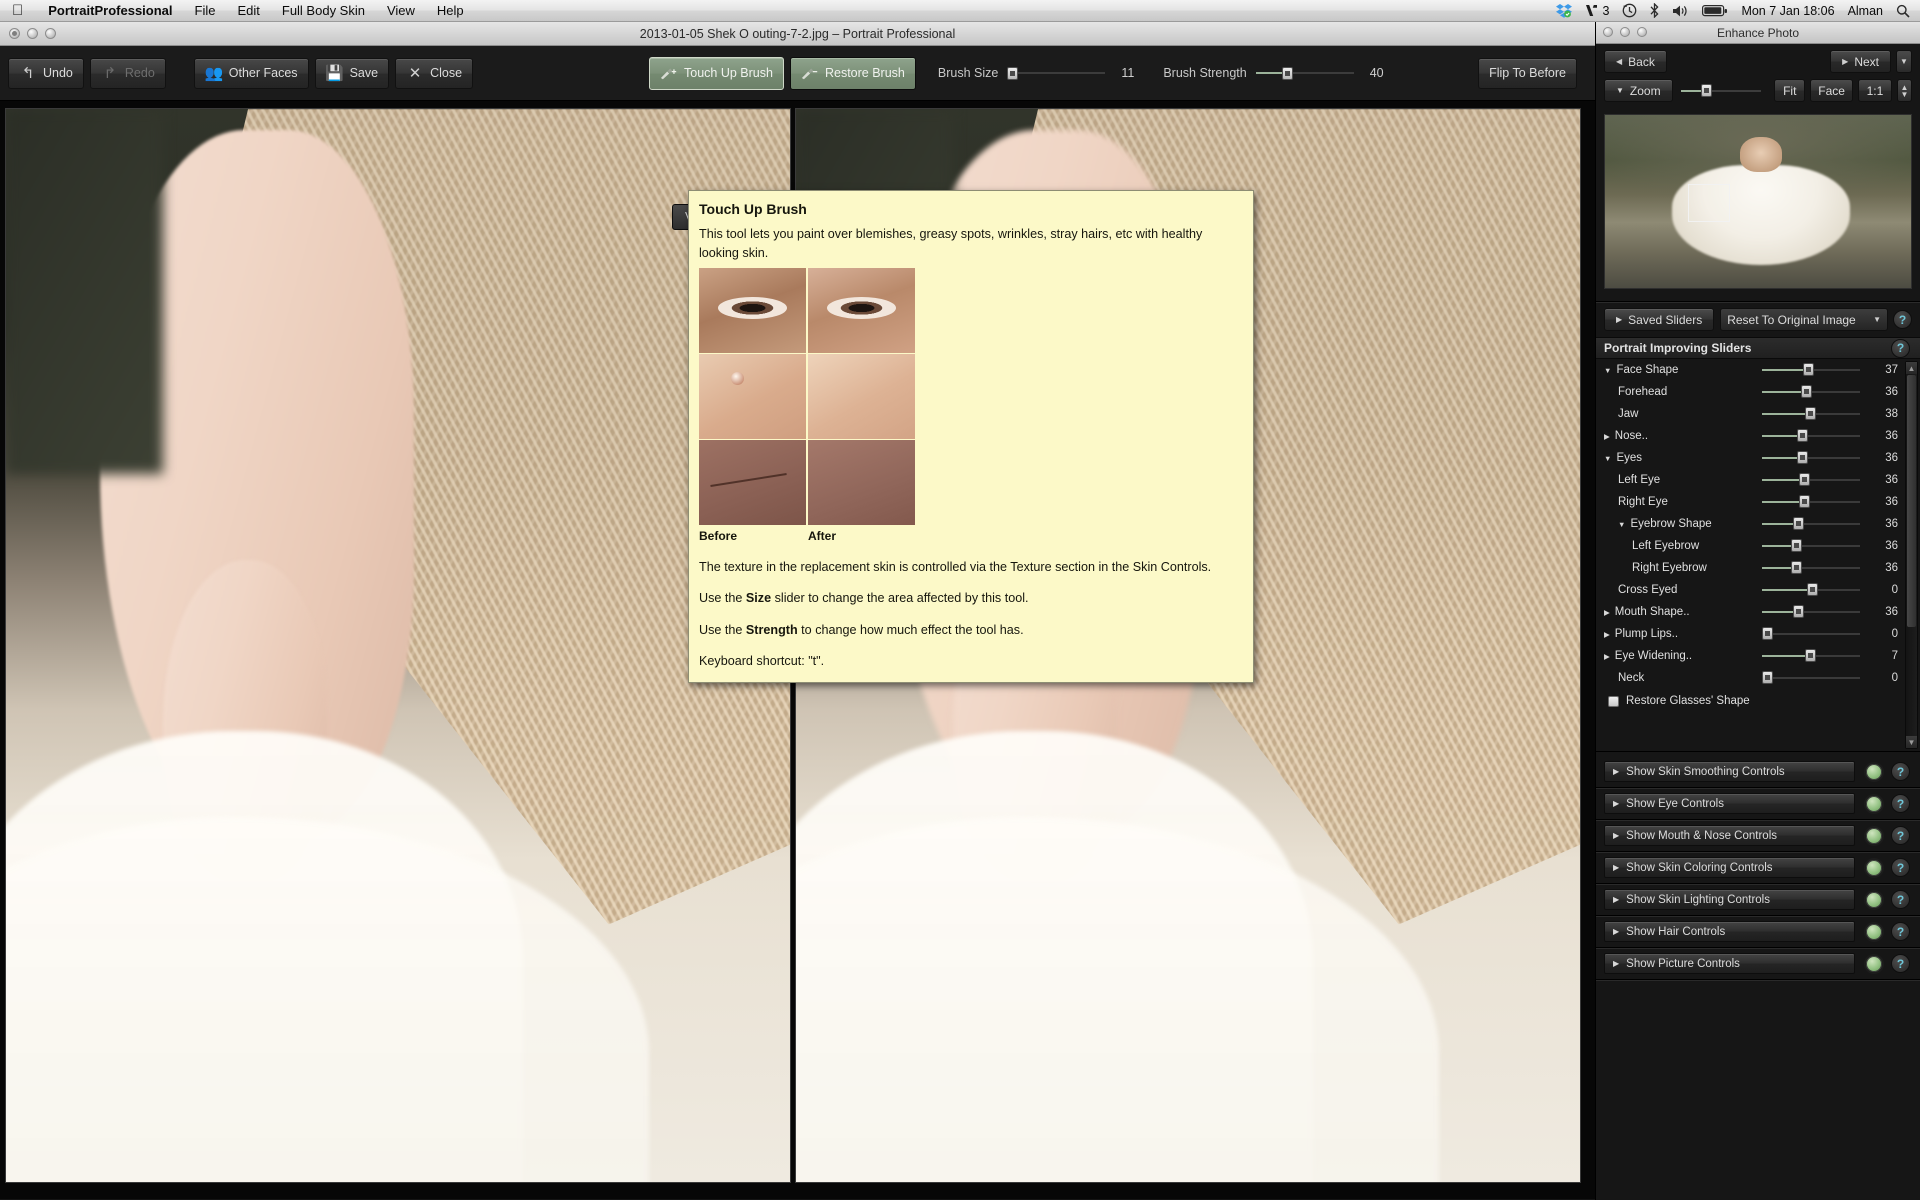 This screenshot has width=1920, height=1200. What do you see at coordinates (1832, 90) in the screenshot?
I see `zoom-face-button: Face` at bounding box center [1832, 90].